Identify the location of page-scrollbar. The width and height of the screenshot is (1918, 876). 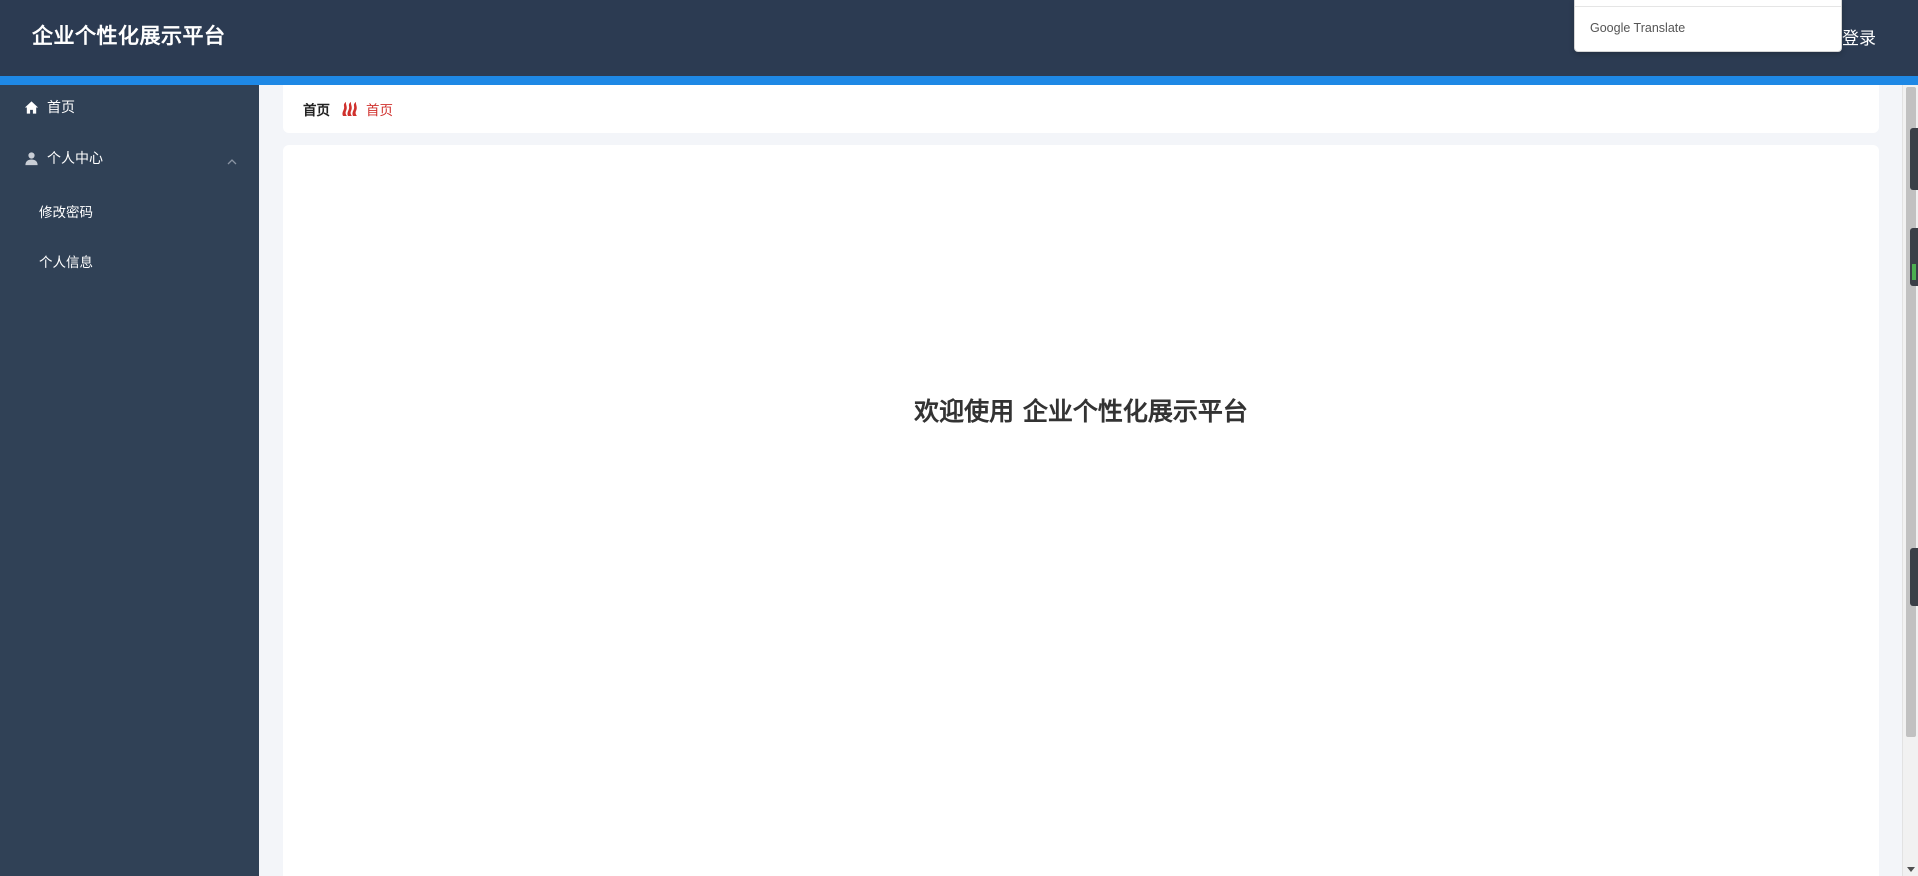
(1910, 480).